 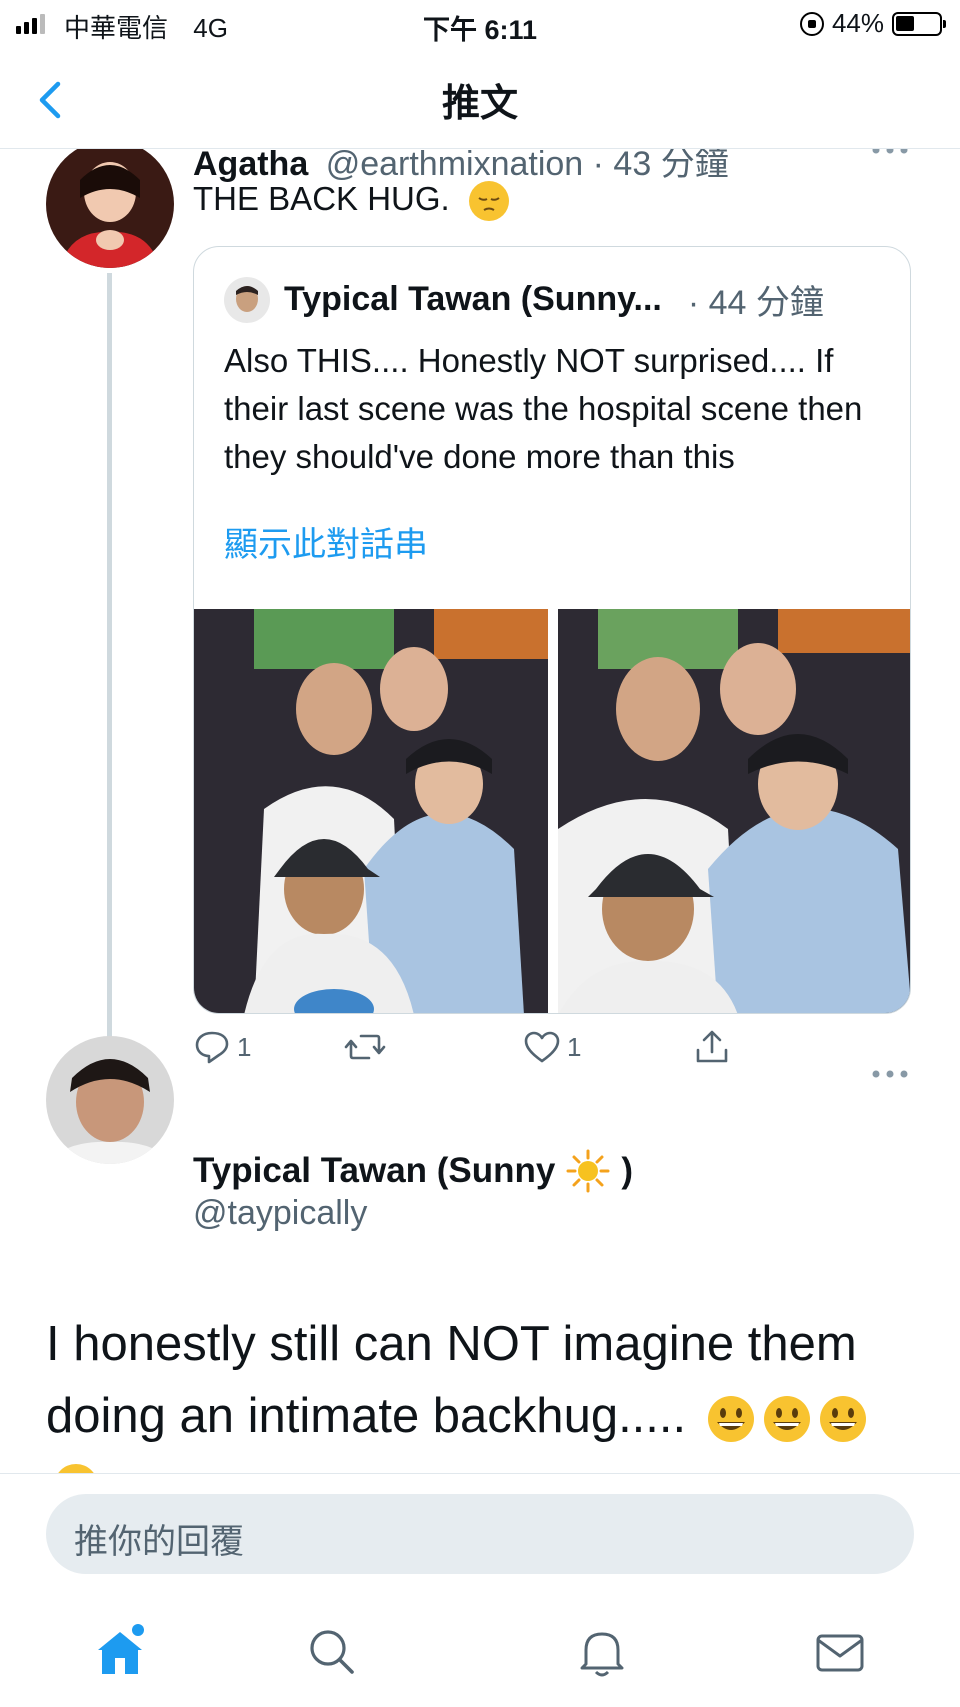 I want to click on avatar-typical-tawan, so click(x=110, y=1100).